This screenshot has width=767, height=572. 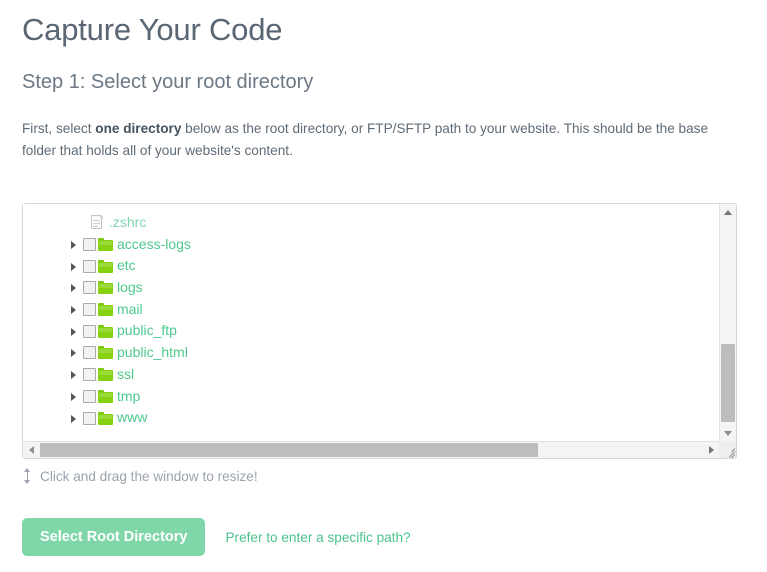 I want to click on tree-node-label: access-logs, so click(x=154, y=245).